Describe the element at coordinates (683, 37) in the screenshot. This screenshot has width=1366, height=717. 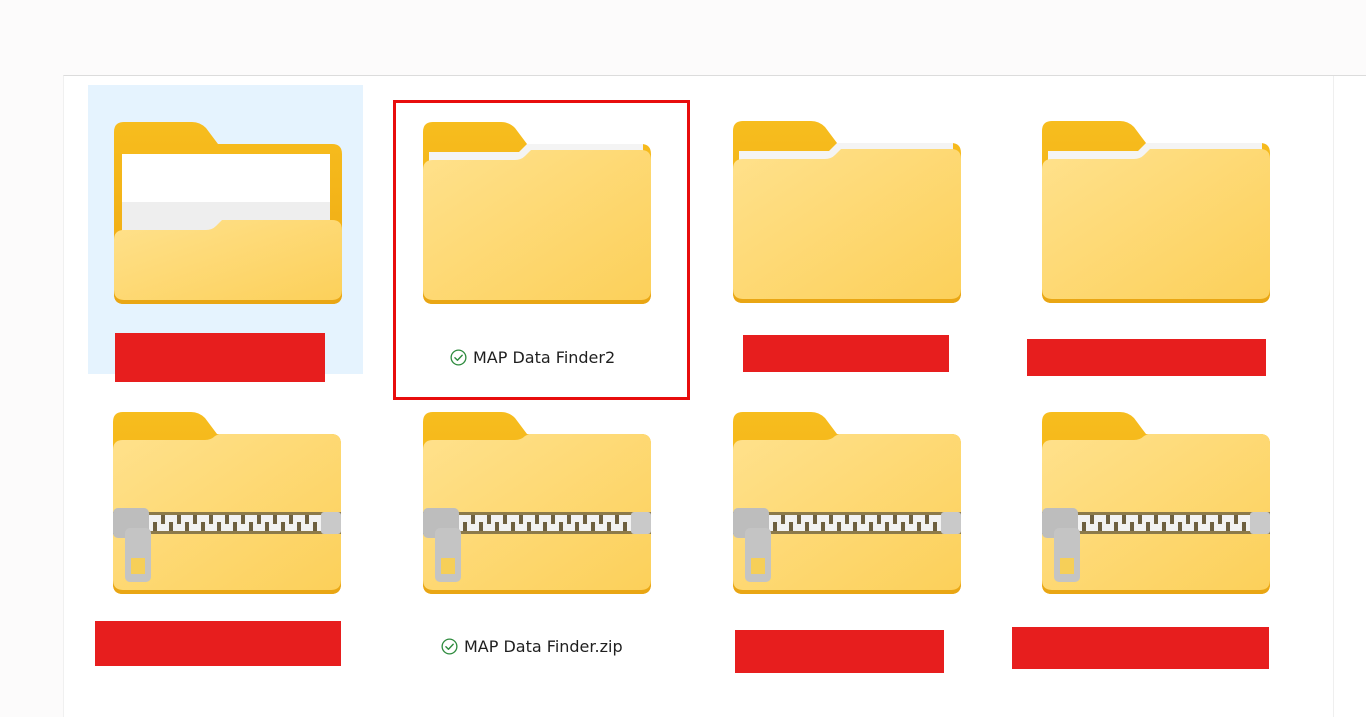
I see `toolbar-area` at that location.